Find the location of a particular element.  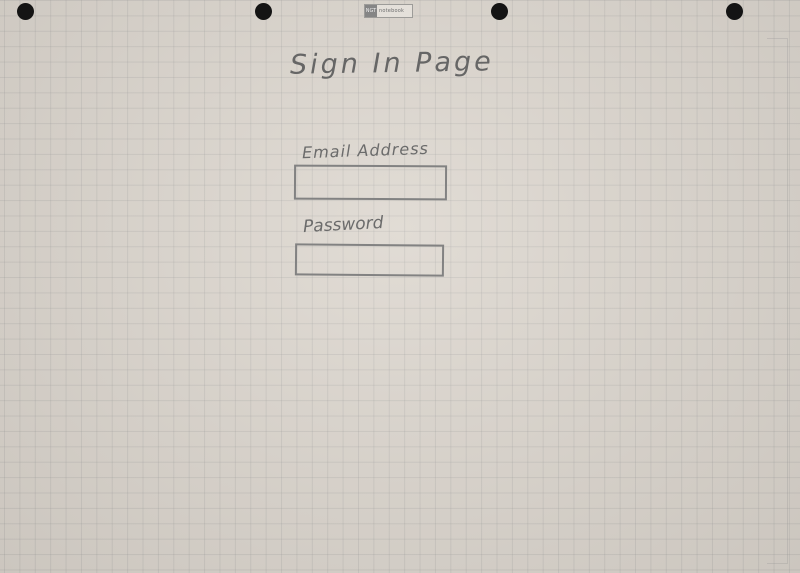

email-field is located at coordinates (370, 182).